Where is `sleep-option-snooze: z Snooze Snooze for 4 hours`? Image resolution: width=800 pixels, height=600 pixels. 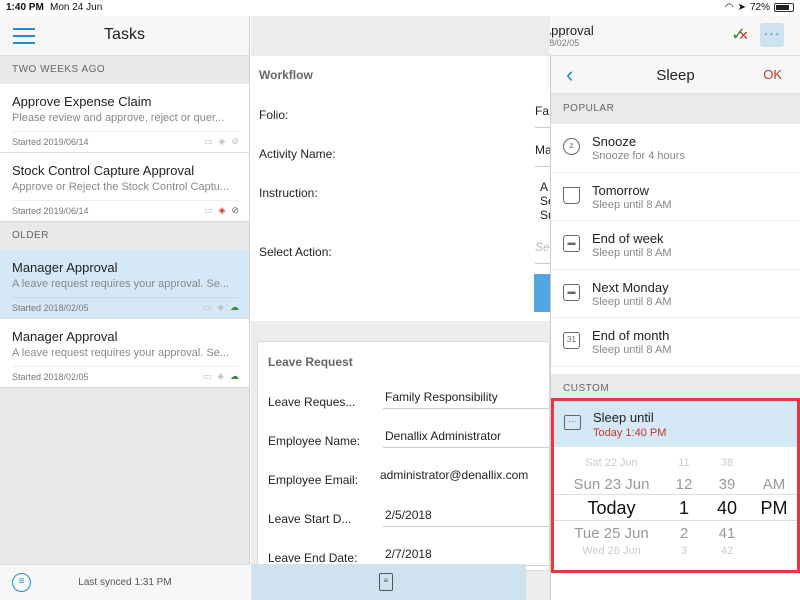
sleep-option-snooze: z Snooze Snooze for 4 hours is located at coordinates (675, 148).